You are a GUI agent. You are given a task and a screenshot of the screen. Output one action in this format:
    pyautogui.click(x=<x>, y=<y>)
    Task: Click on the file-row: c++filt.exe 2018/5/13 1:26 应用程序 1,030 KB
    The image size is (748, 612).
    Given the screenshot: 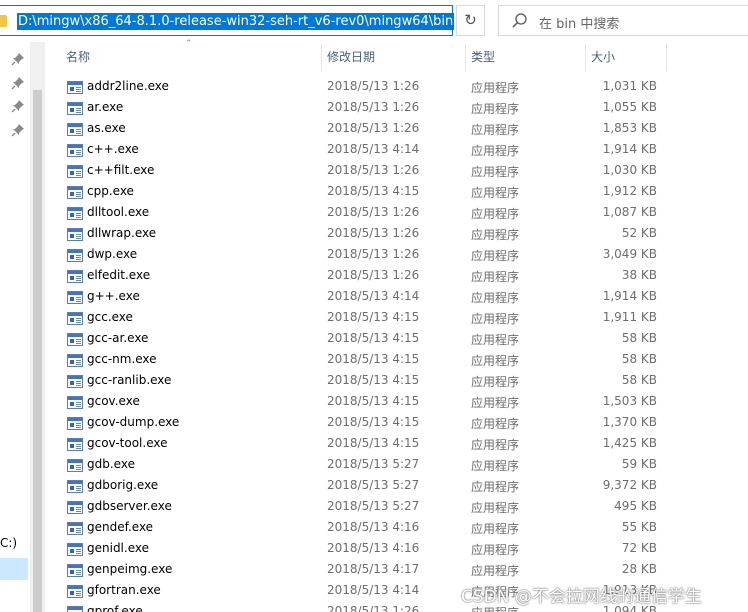 What is the action you would take?
    pyautogui.click(x=400, y=171)
    